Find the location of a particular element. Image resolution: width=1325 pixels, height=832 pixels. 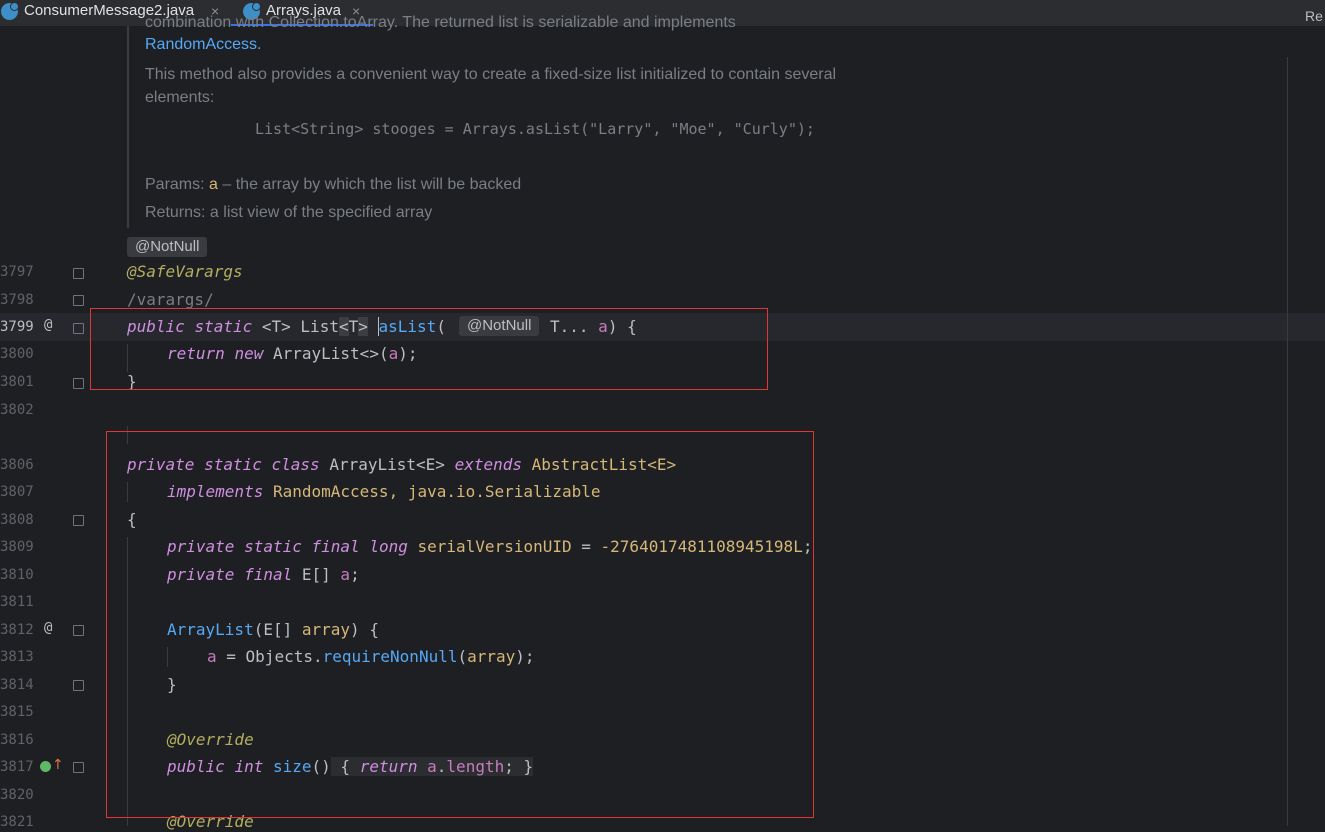

line-number: 3817 is located at coordinates (17, 767).